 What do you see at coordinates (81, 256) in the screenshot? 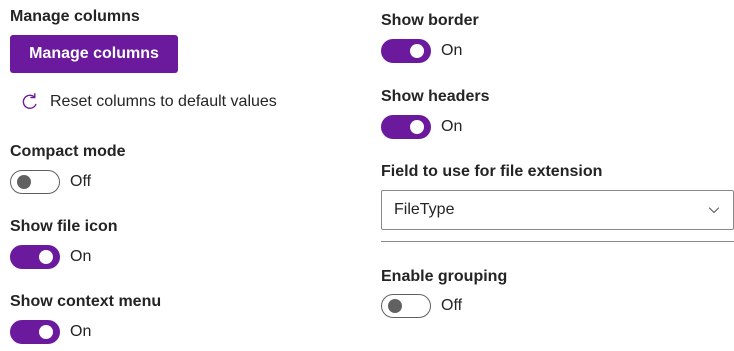
I see `show-file-icon-state: On` at bounding box center [81, 256].